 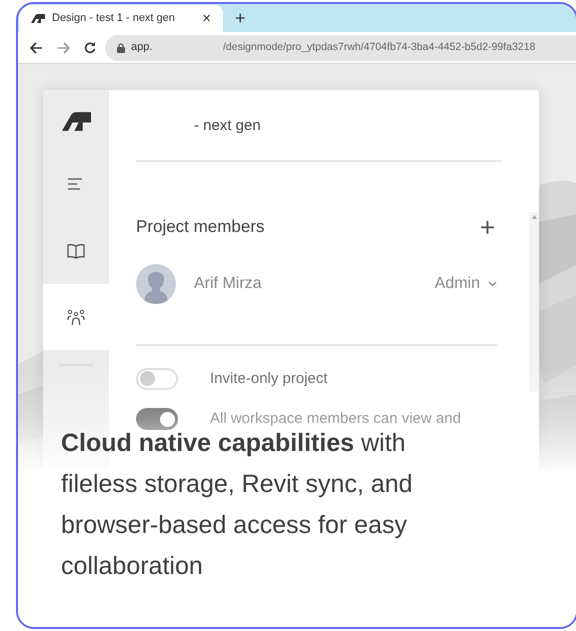 What do you see at coordinates (240, 18) in the screenshot?
I see `new-tab-button: +` at bounding box center [240, 18].